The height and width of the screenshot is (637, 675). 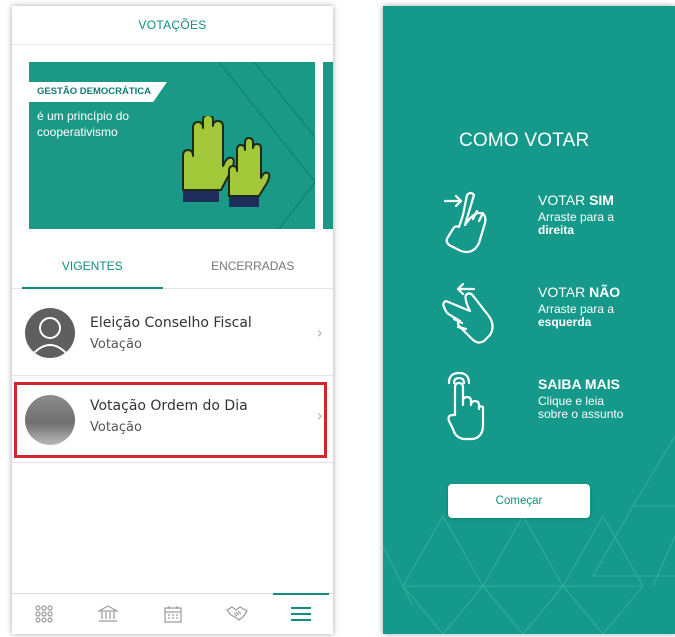 What do you see at coordinates (605, 292) in the screenshot?
I see `instruction-heading-bold: NÃO` at bounding box center [605, 292].